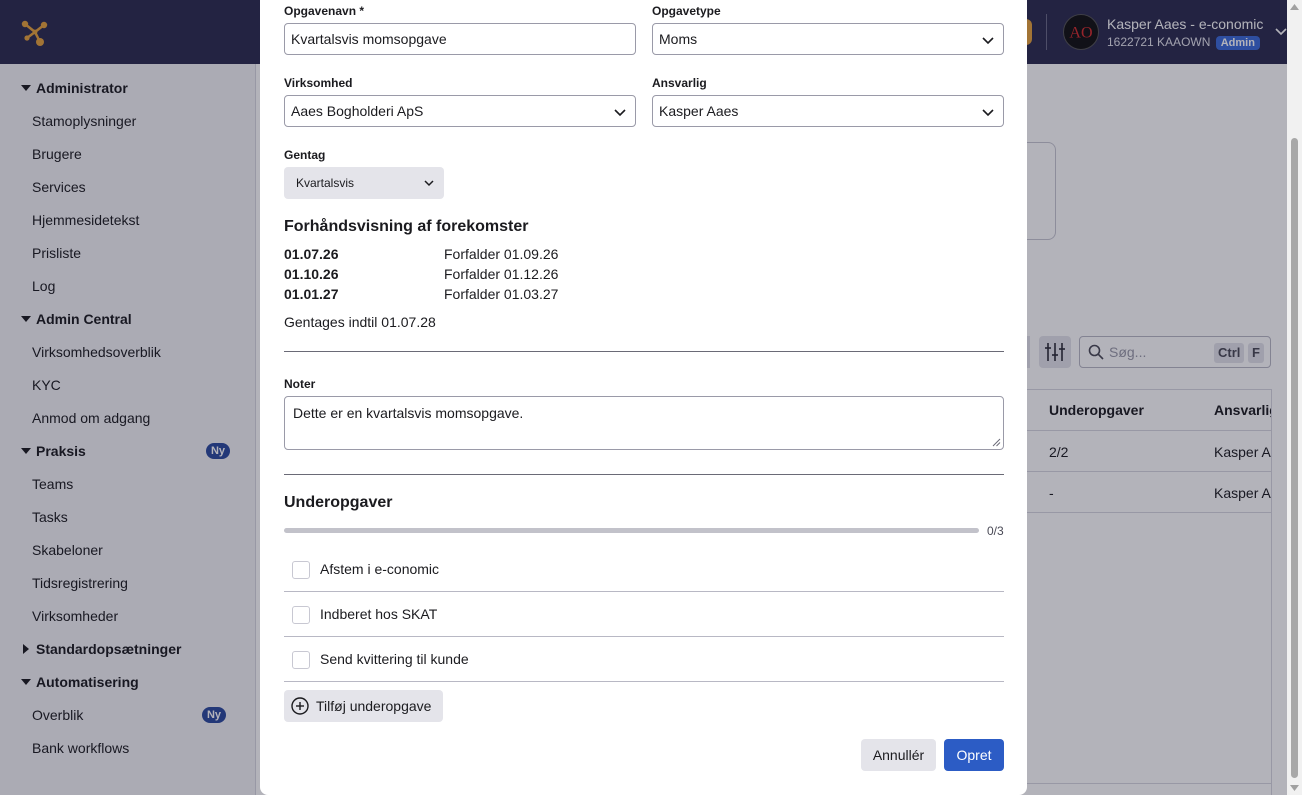 This screenshot has width=1302, height=795. What do you see at coordinates (1294, 788) in the screenshot?
I see `scroll-down-icon` at bounding box center [1294, 788].